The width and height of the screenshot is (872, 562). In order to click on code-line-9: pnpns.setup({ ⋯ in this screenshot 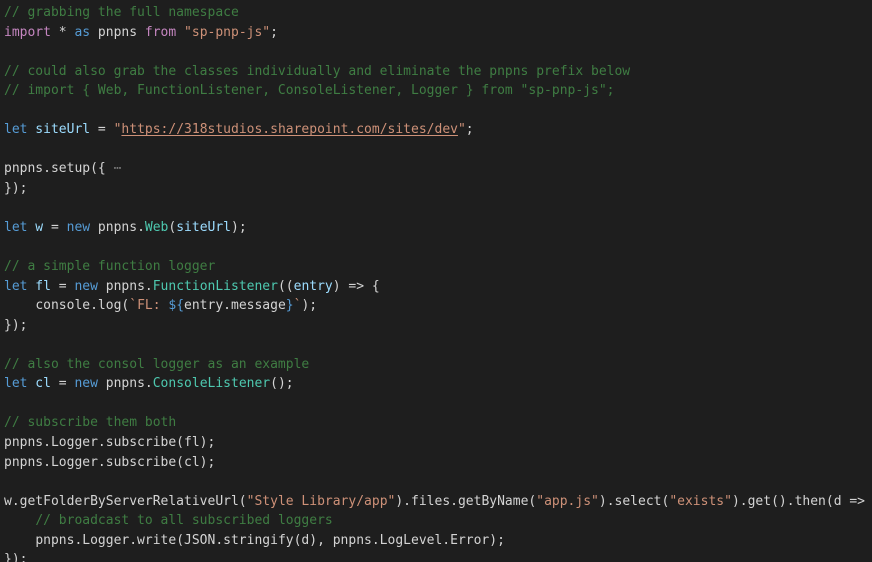, I will do `click(436, 169)`.